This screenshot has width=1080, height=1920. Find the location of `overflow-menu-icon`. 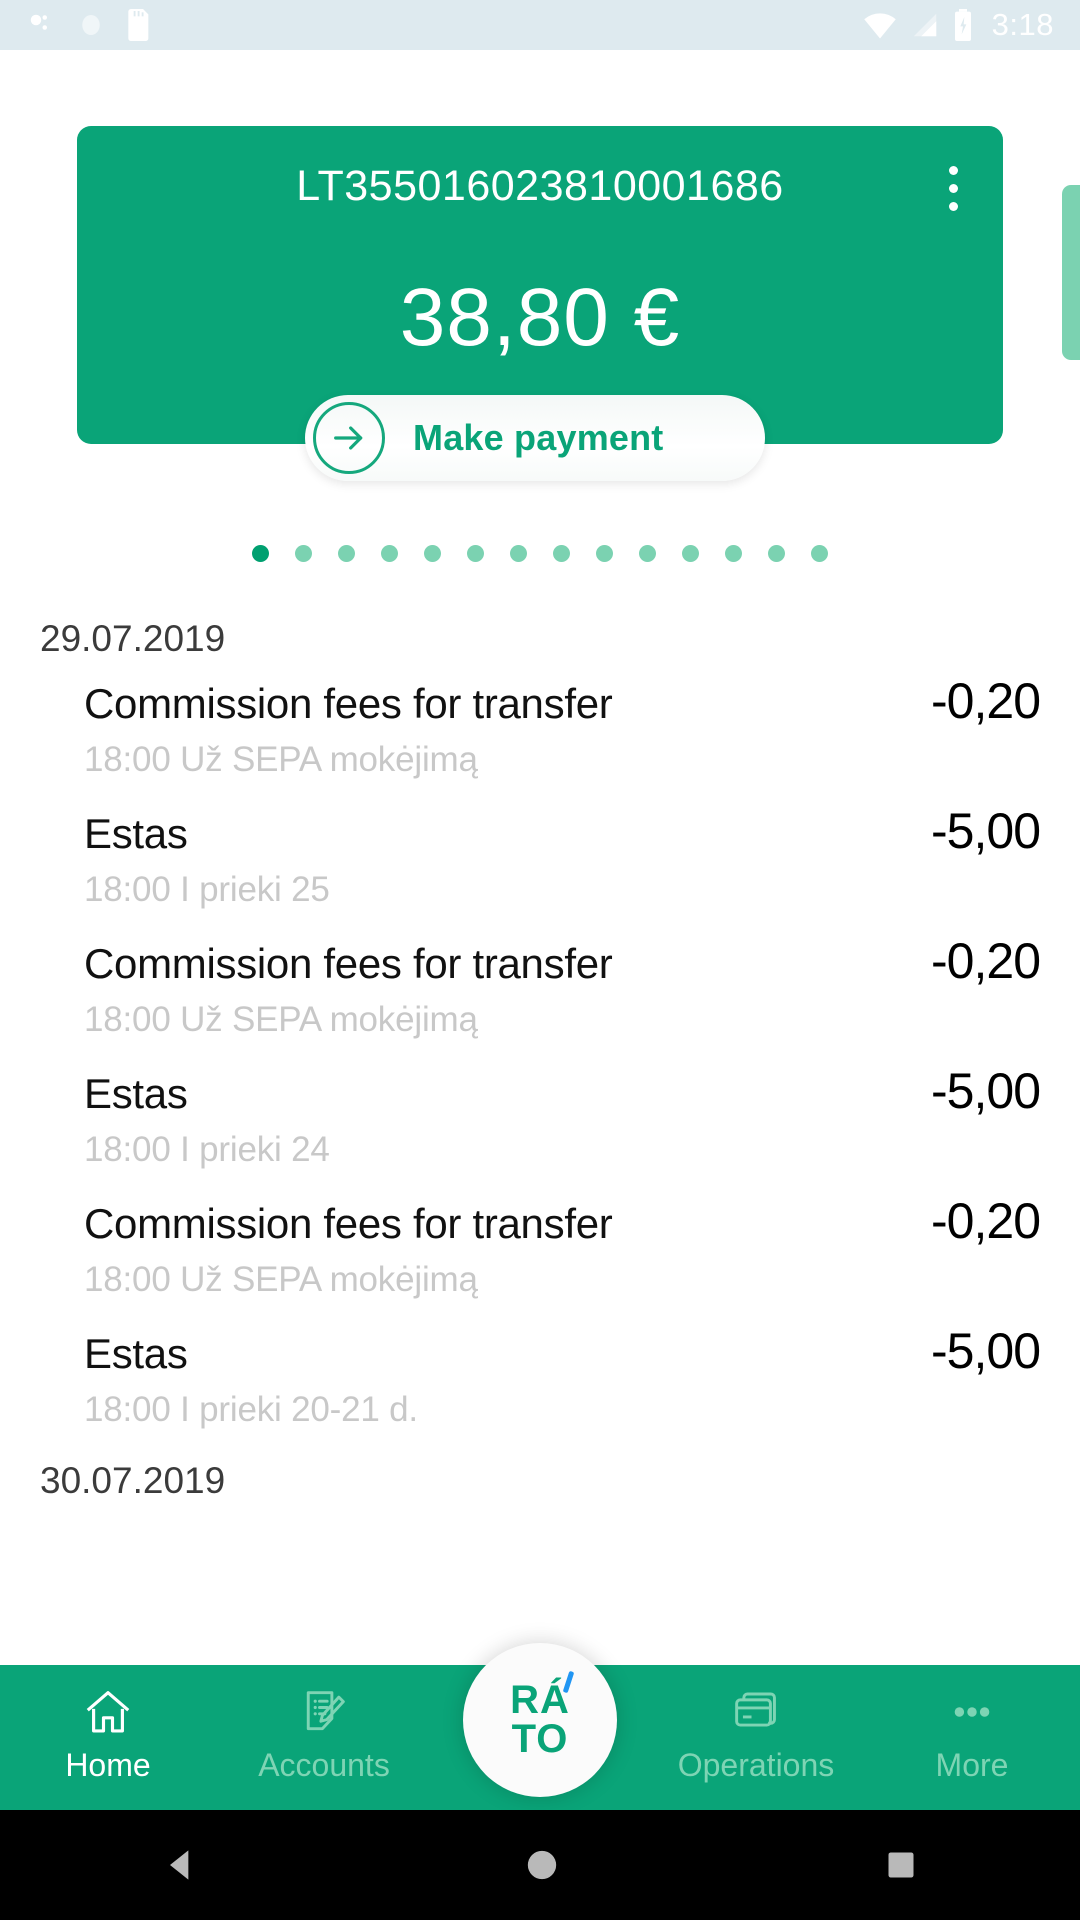

overflow-menu-icon is located at coordinates (953, 188).